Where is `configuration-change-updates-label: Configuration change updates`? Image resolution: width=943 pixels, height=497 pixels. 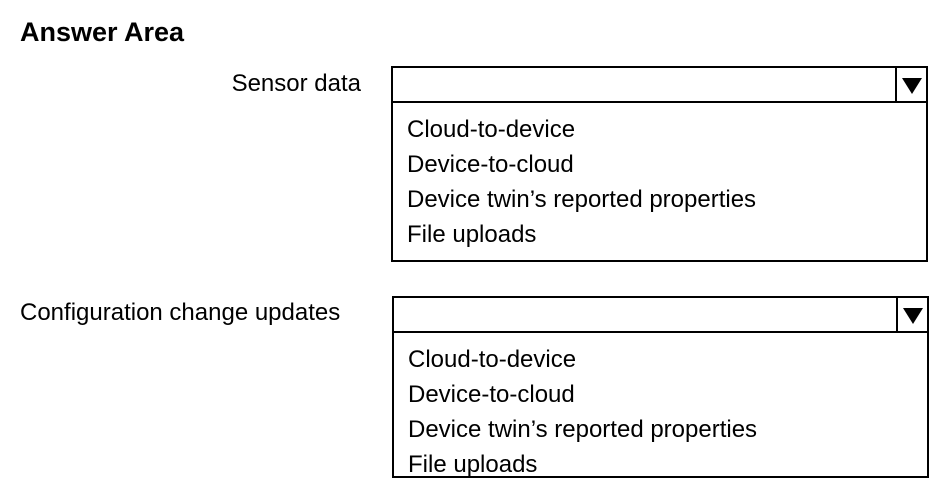 configuration-change-updates-label: Configuration change updates is located at coordinates (180, 312).